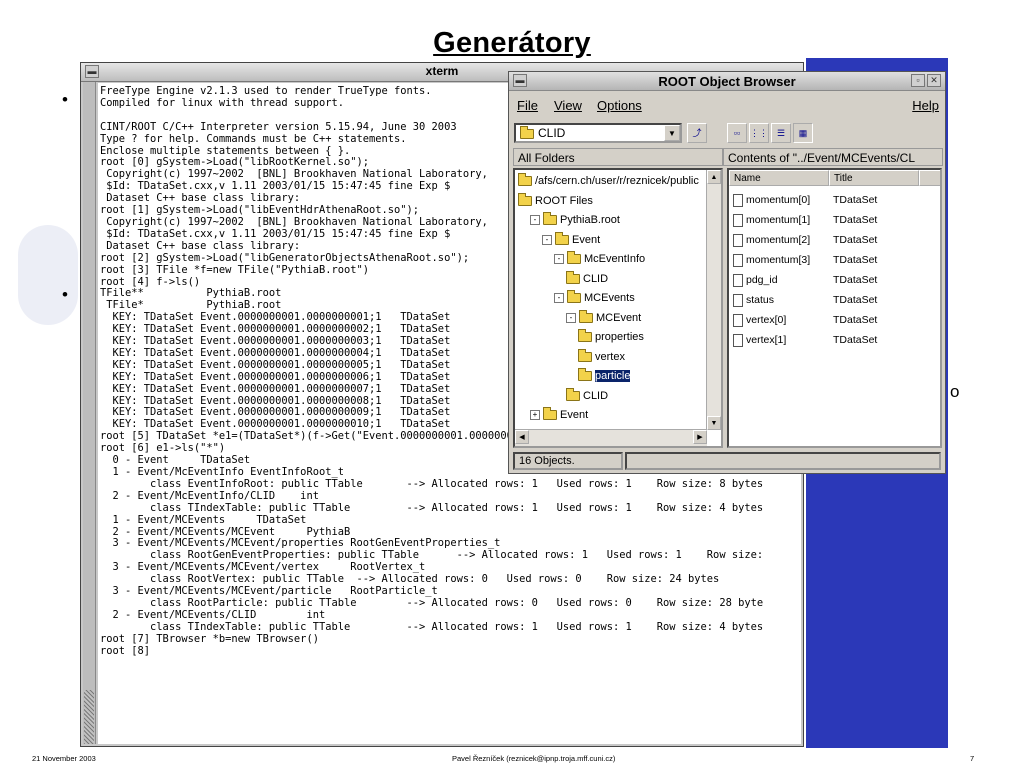 This screenshot has width=1024, height=768. Describe the element at coordinates (972, 758) in the screenshot. I see `footer-page-number: 7` at that location.